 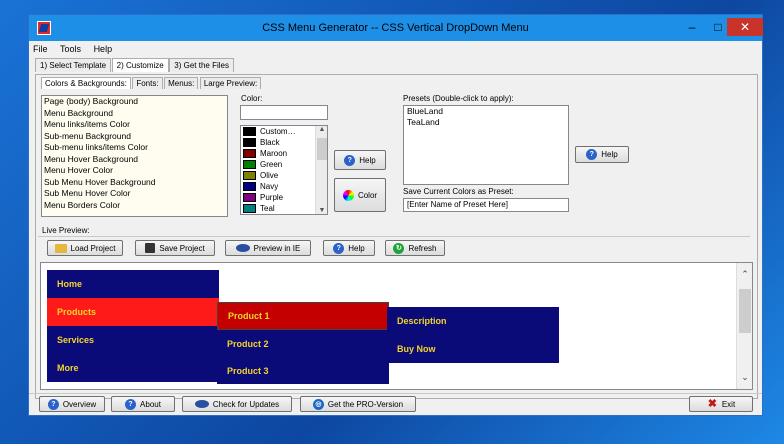 What do you see at coordinates (303, 344) in the screenshot?
I see `submenu-item-product-2: Product 2` at bounding box center [303, 344].